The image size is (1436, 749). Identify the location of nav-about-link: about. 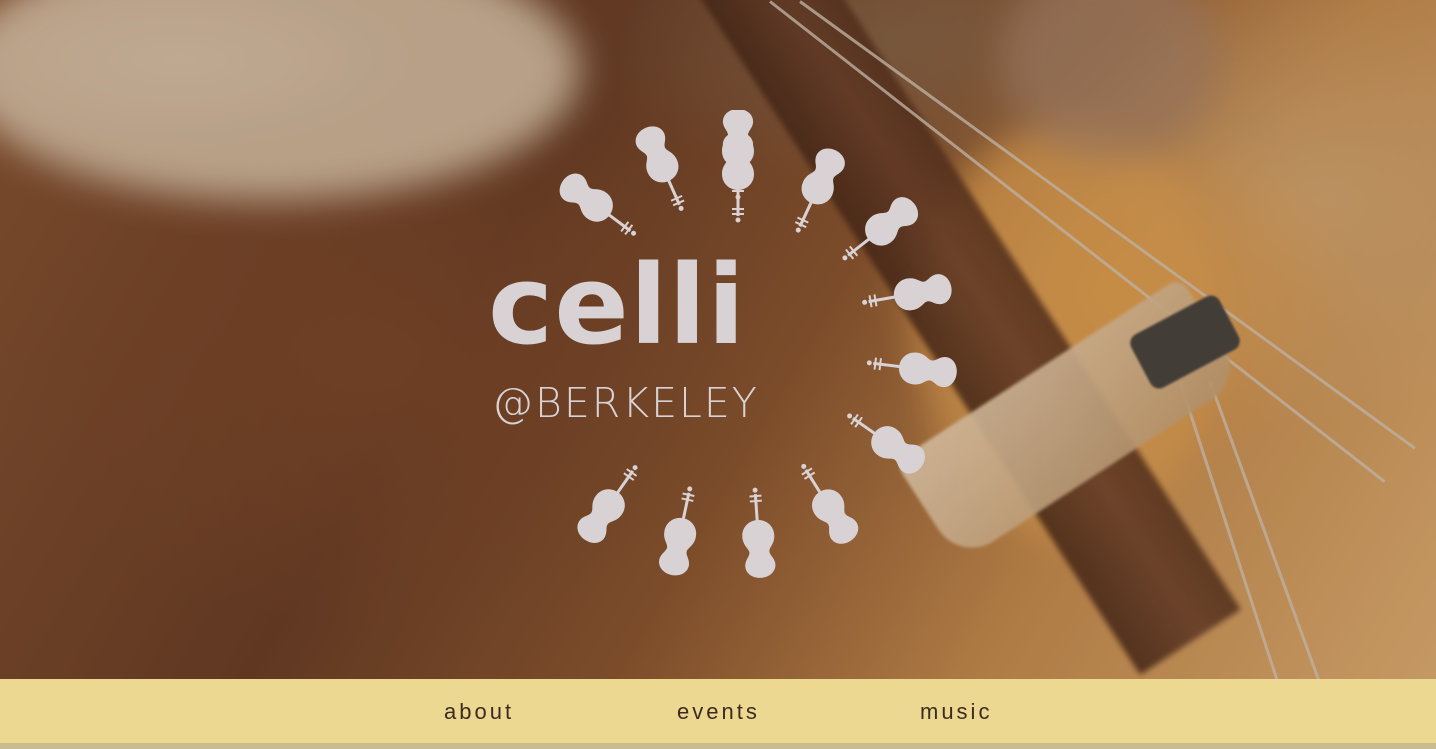
(479, 712).